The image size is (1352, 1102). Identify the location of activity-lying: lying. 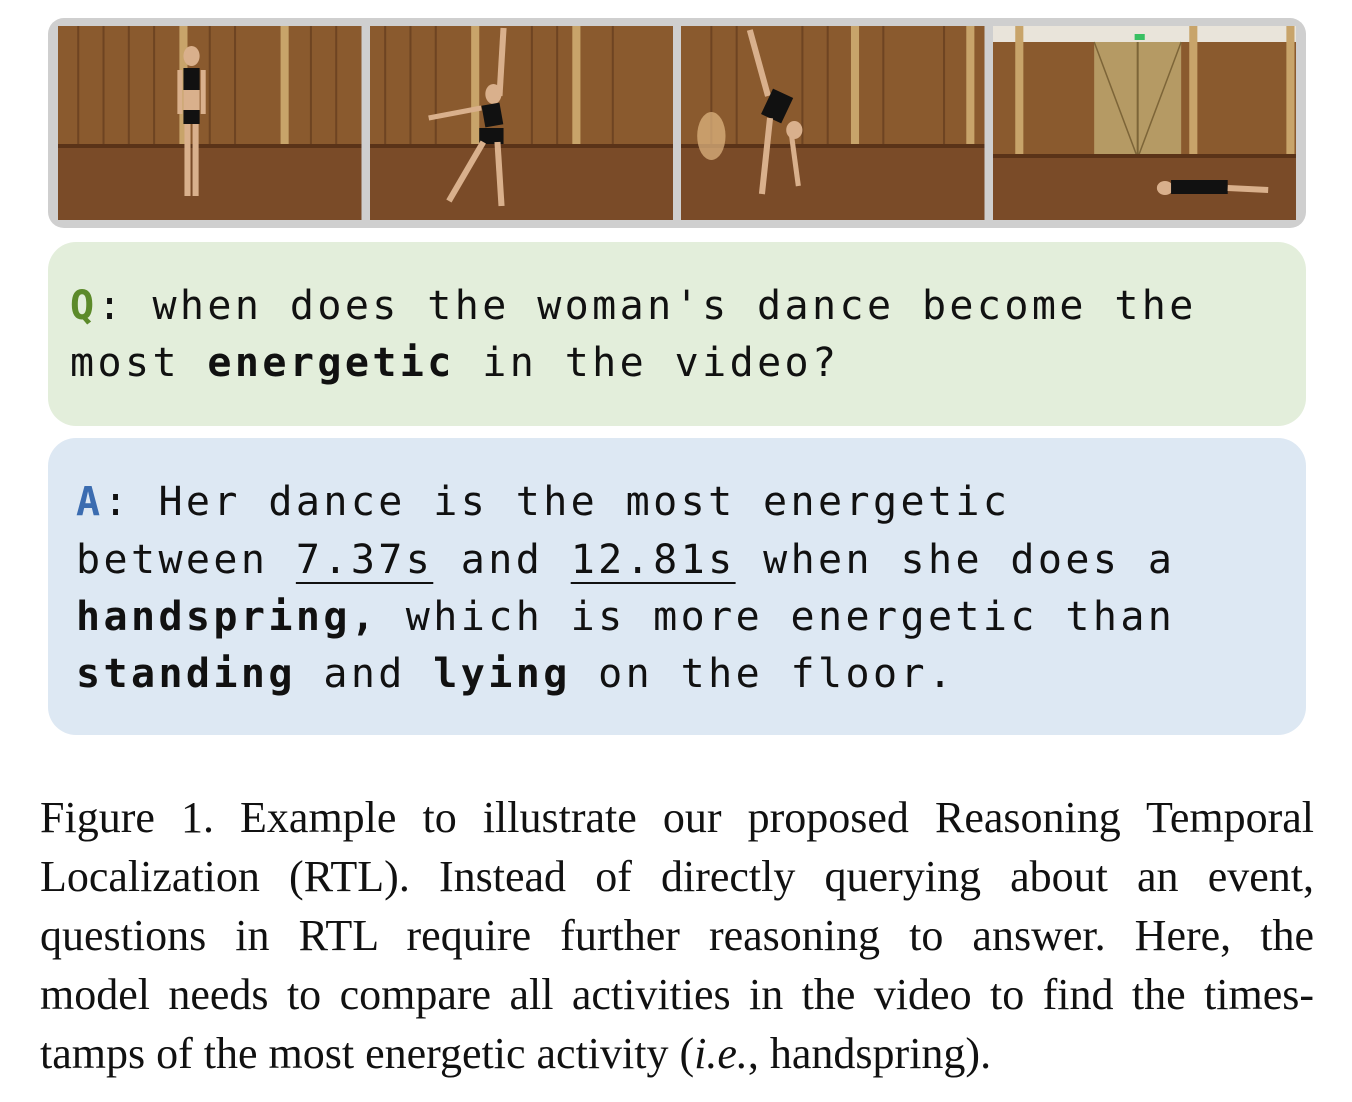
(502, 674).